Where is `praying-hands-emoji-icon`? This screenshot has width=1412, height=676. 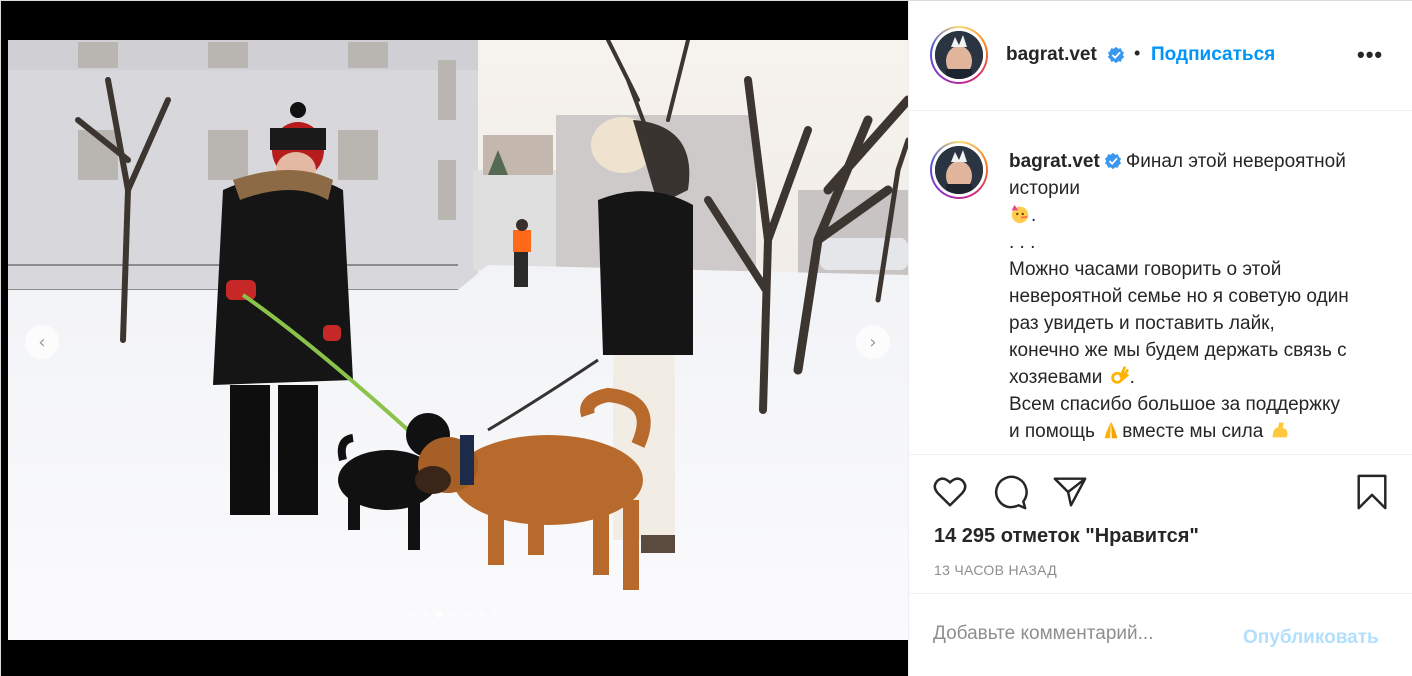 praying-hands-emoji-icon is located at coordinates (1111, 430).